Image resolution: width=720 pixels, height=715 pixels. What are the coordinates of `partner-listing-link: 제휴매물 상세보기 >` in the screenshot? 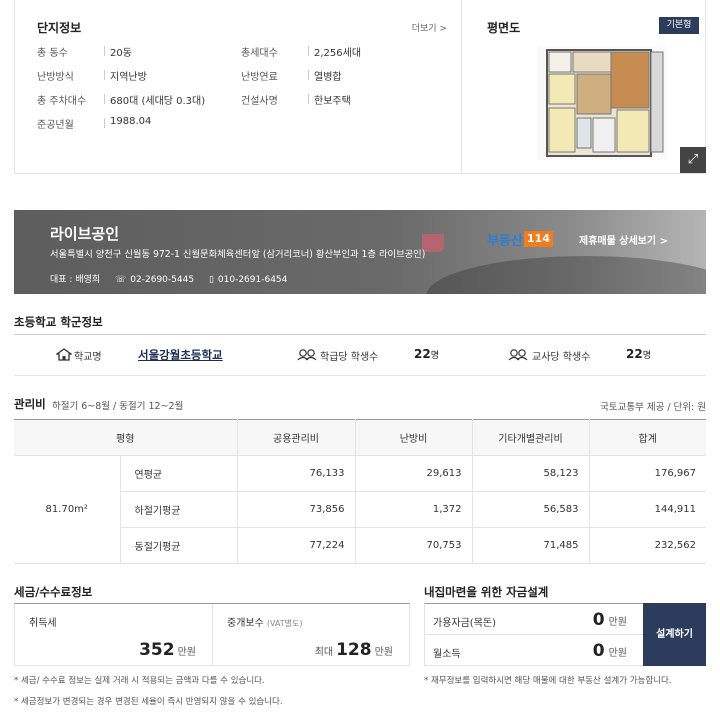 It's located at (623, 239).